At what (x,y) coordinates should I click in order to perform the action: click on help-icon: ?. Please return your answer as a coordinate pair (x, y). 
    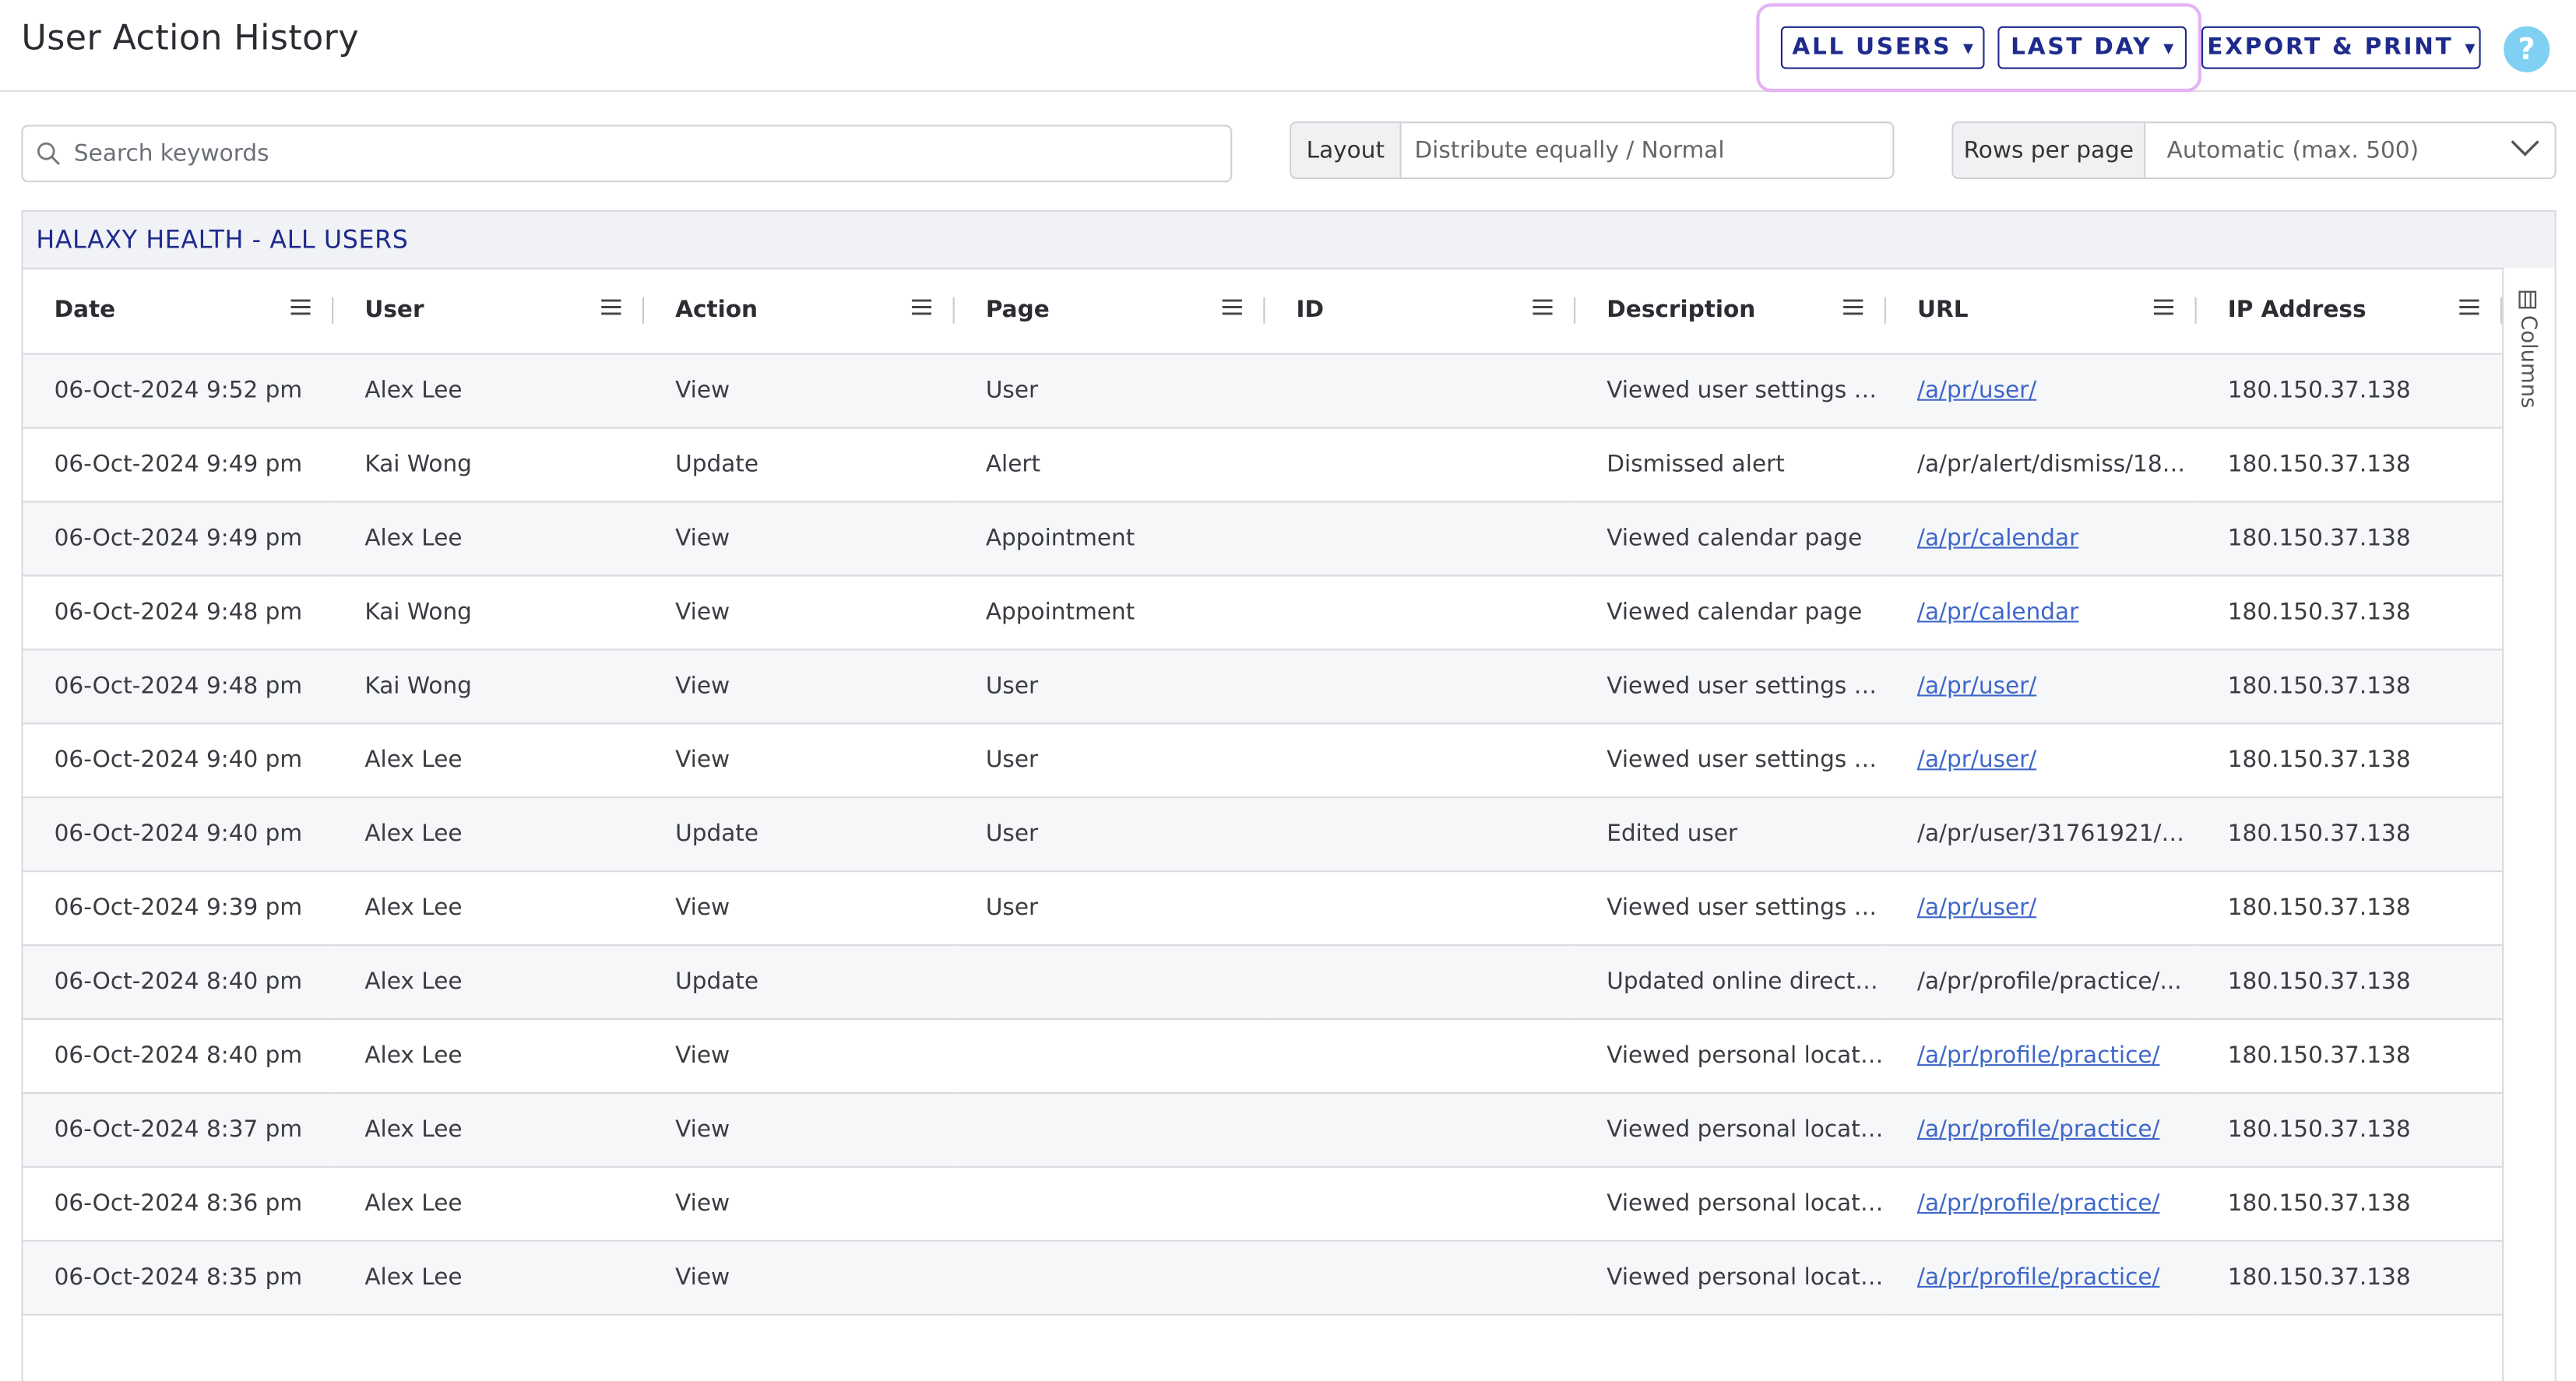
    Looking at the image, I should click on (2527, 49).